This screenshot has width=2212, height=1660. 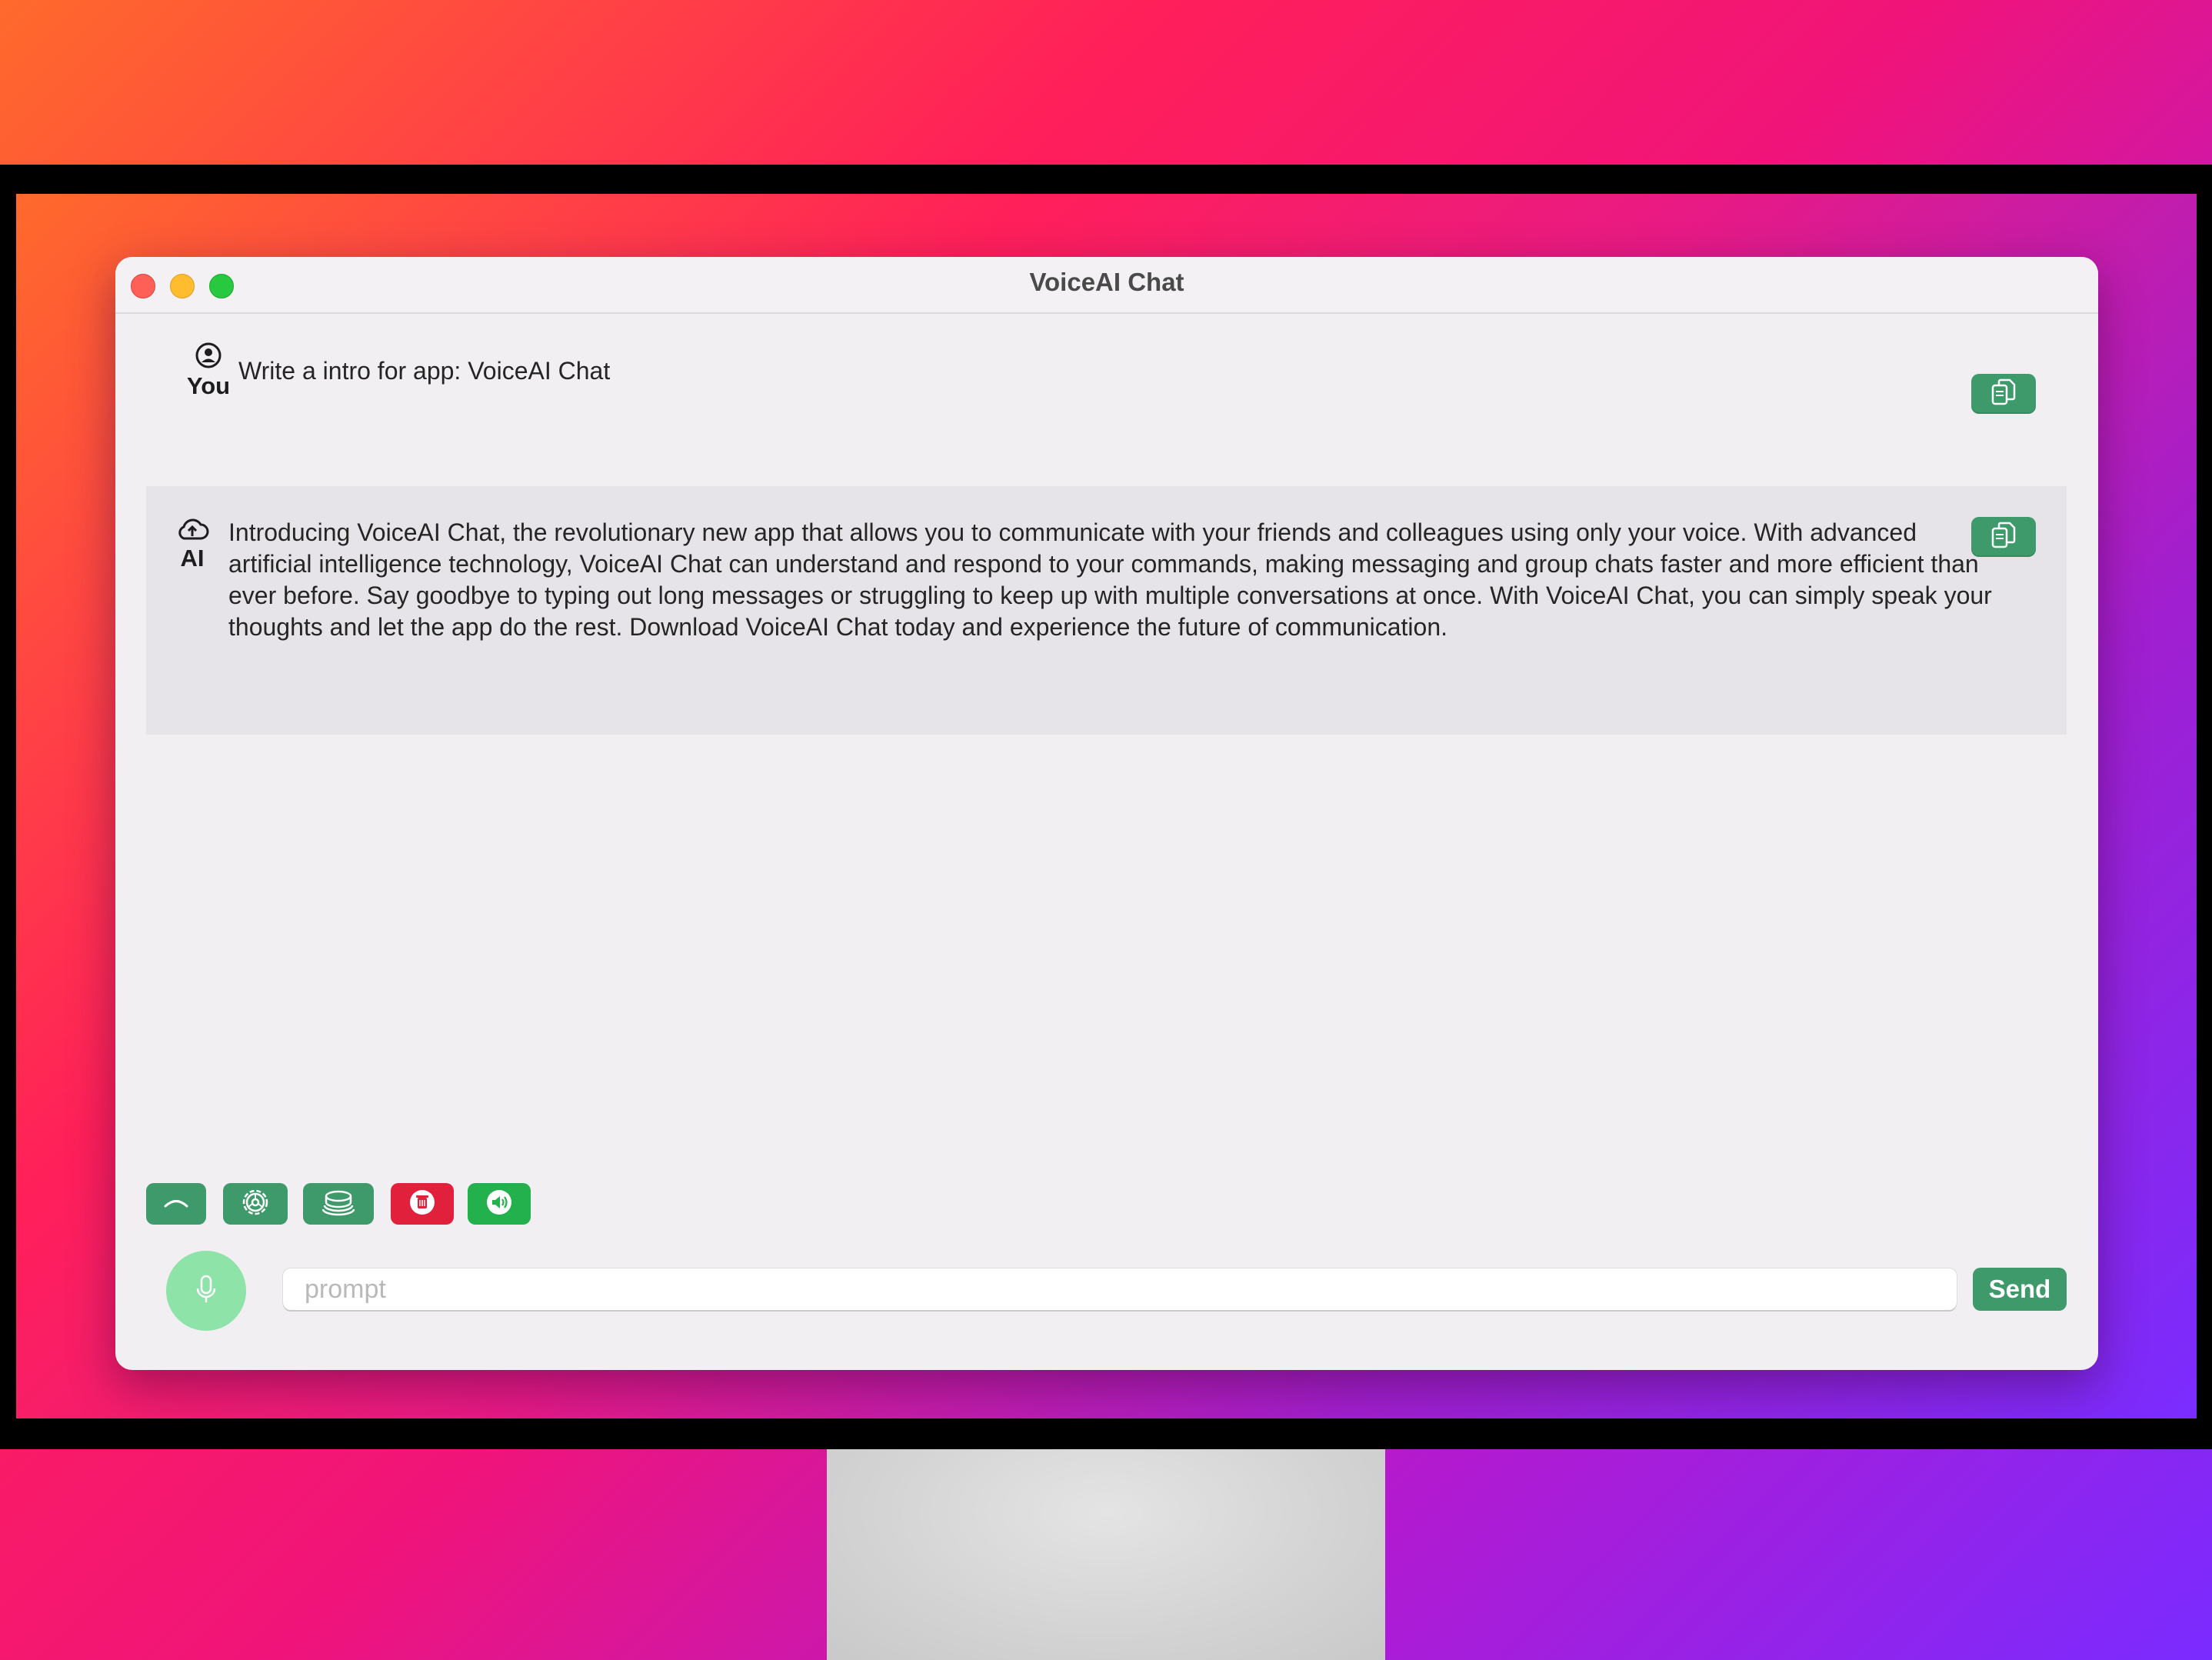 What do you see at coordinates (8, 807) in the screenshot?
I see `monitor-bezel-left` at bounding box center [8, 807].